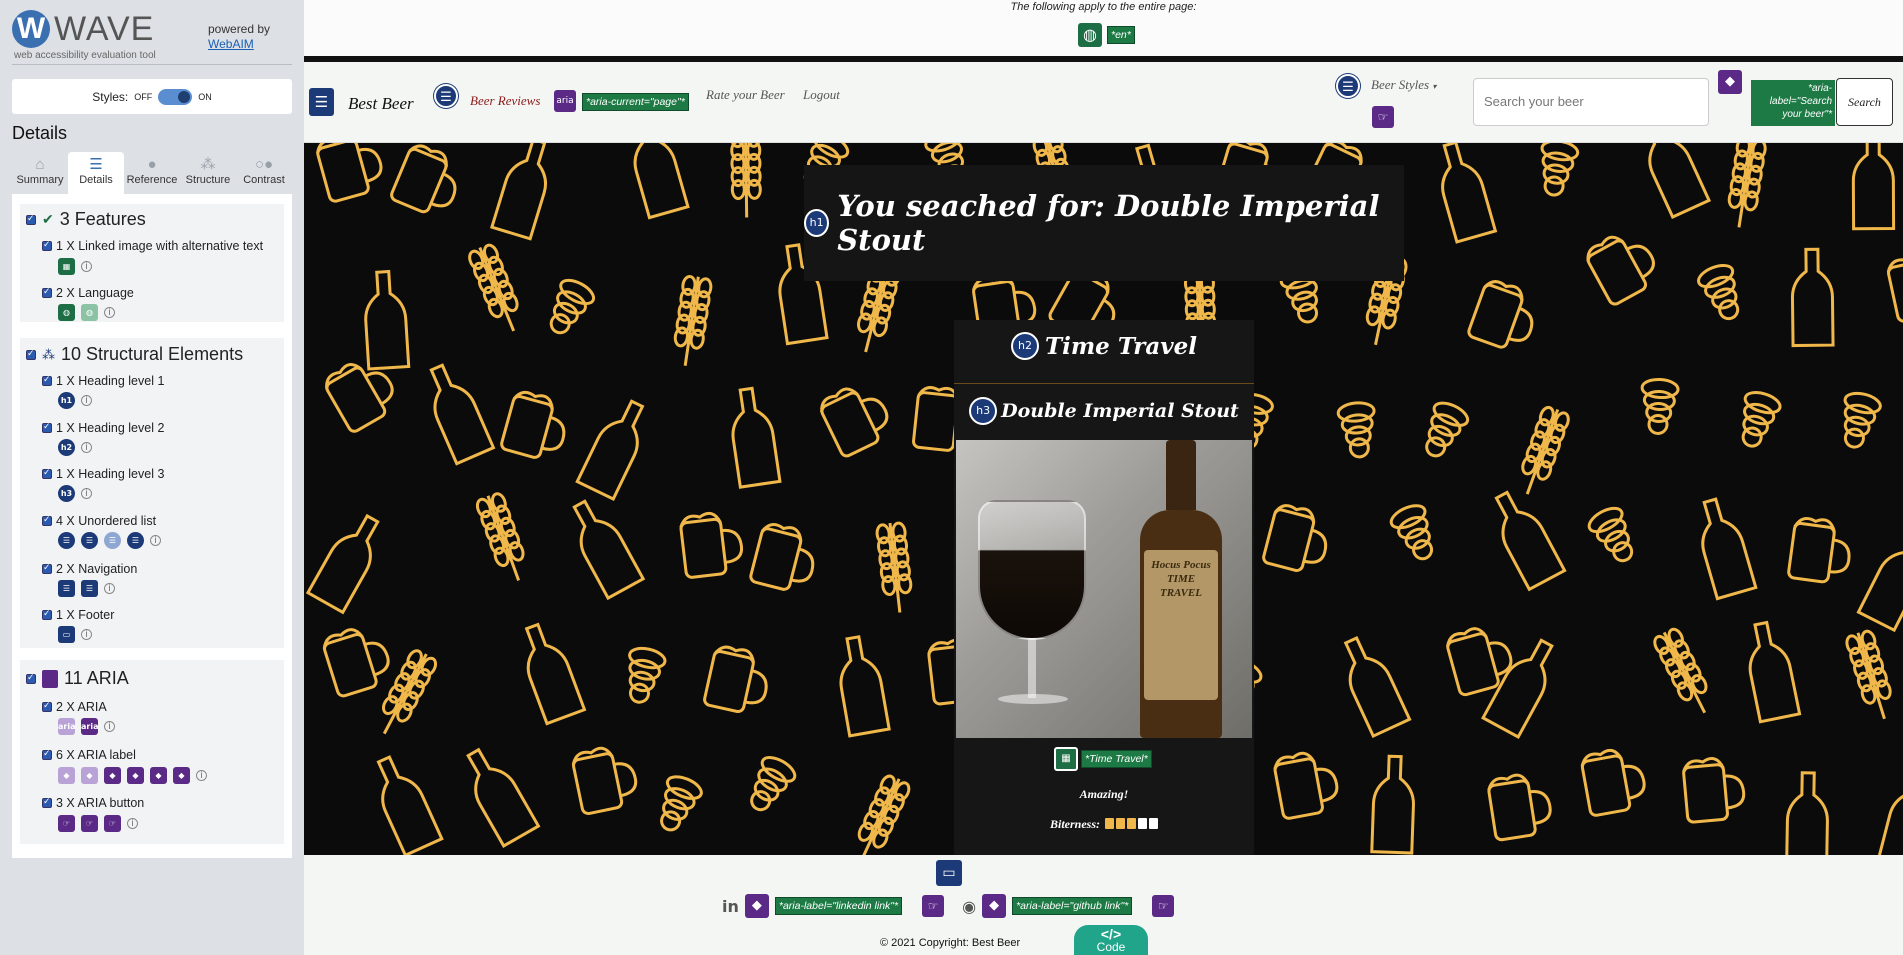 This screenshot has height=955, width=1903. I want to click on nav-logout: Logout, so click(821, 95).